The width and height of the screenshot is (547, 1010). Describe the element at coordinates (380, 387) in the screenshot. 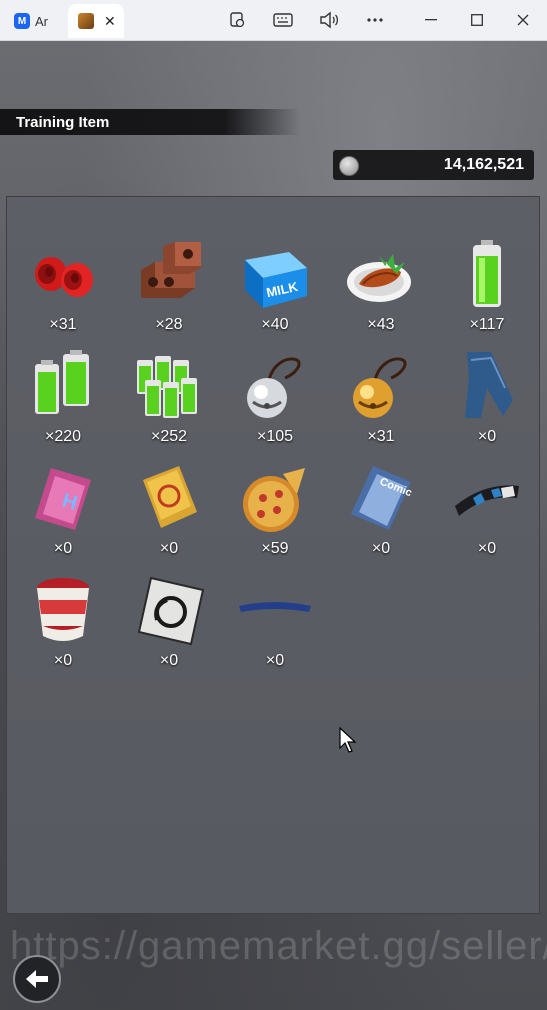

I see `gold-bell-icon` at that location.